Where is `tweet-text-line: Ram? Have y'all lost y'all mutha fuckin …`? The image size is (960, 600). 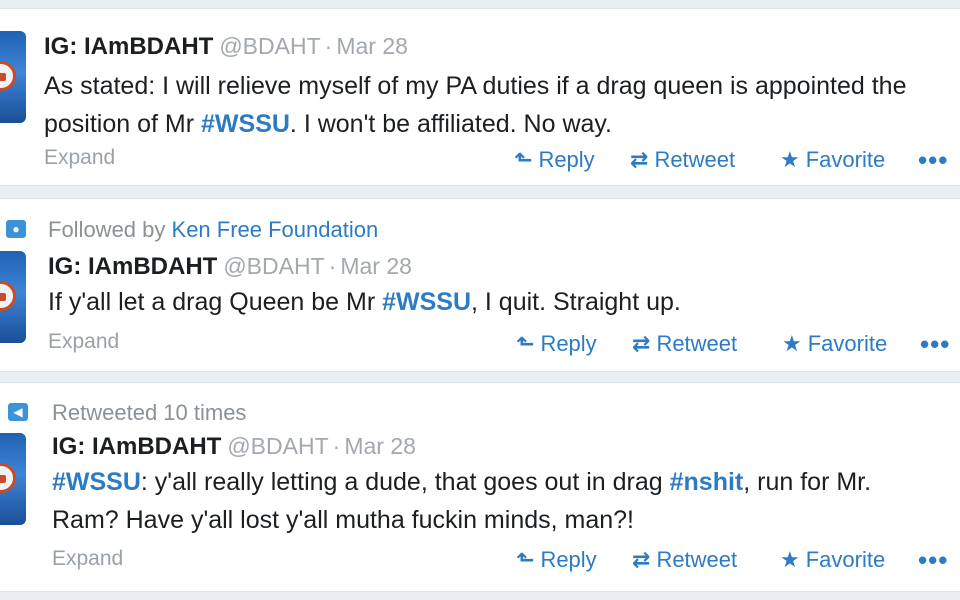 tweet-text-line: Ram? Have y'all lost y'all mutha fuckin … is located at coordinates (343, 520).